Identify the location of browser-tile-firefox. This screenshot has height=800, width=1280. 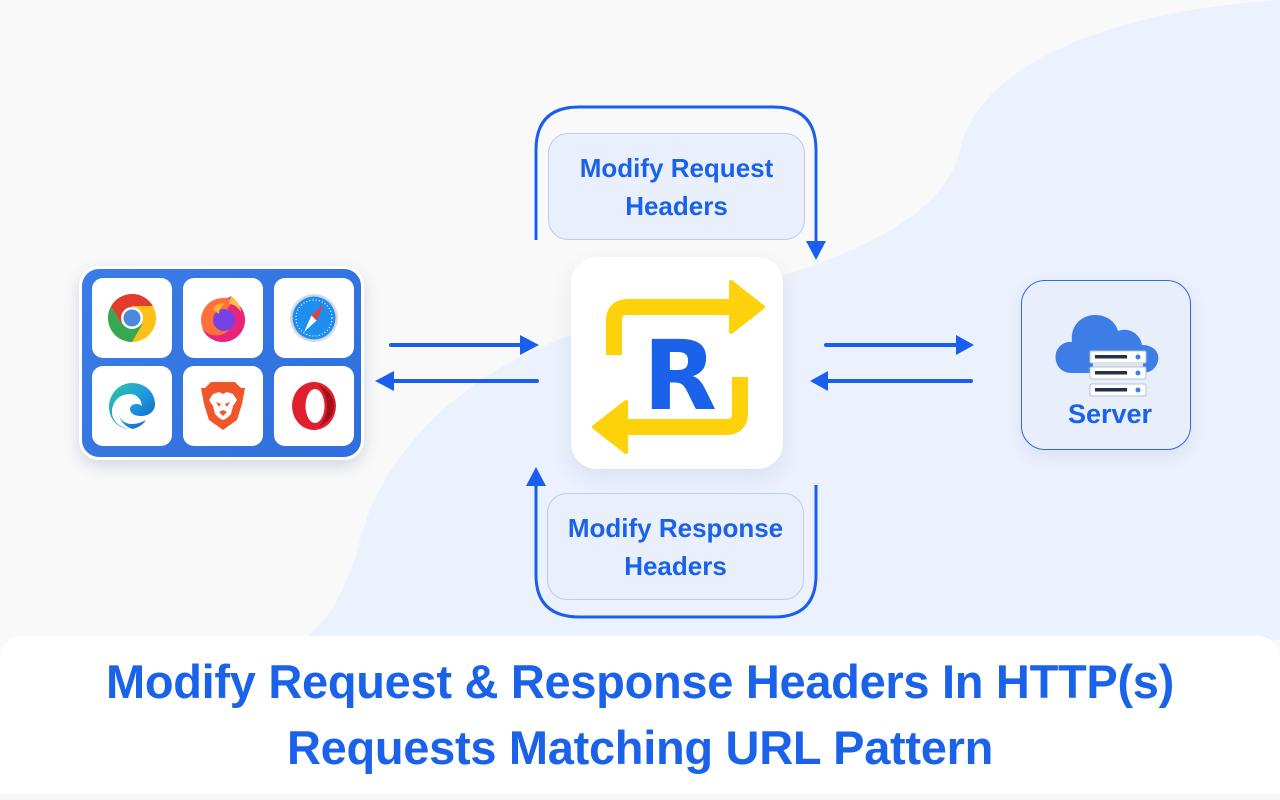
(223, 318).